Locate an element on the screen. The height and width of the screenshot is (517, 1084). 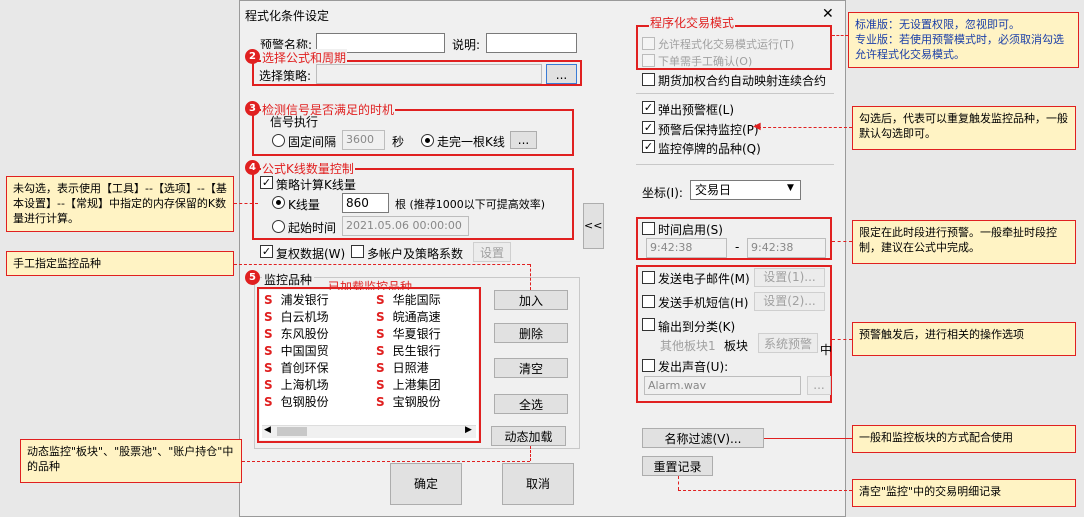
coord-select: 交易日 is located at coordinates (745, 190).